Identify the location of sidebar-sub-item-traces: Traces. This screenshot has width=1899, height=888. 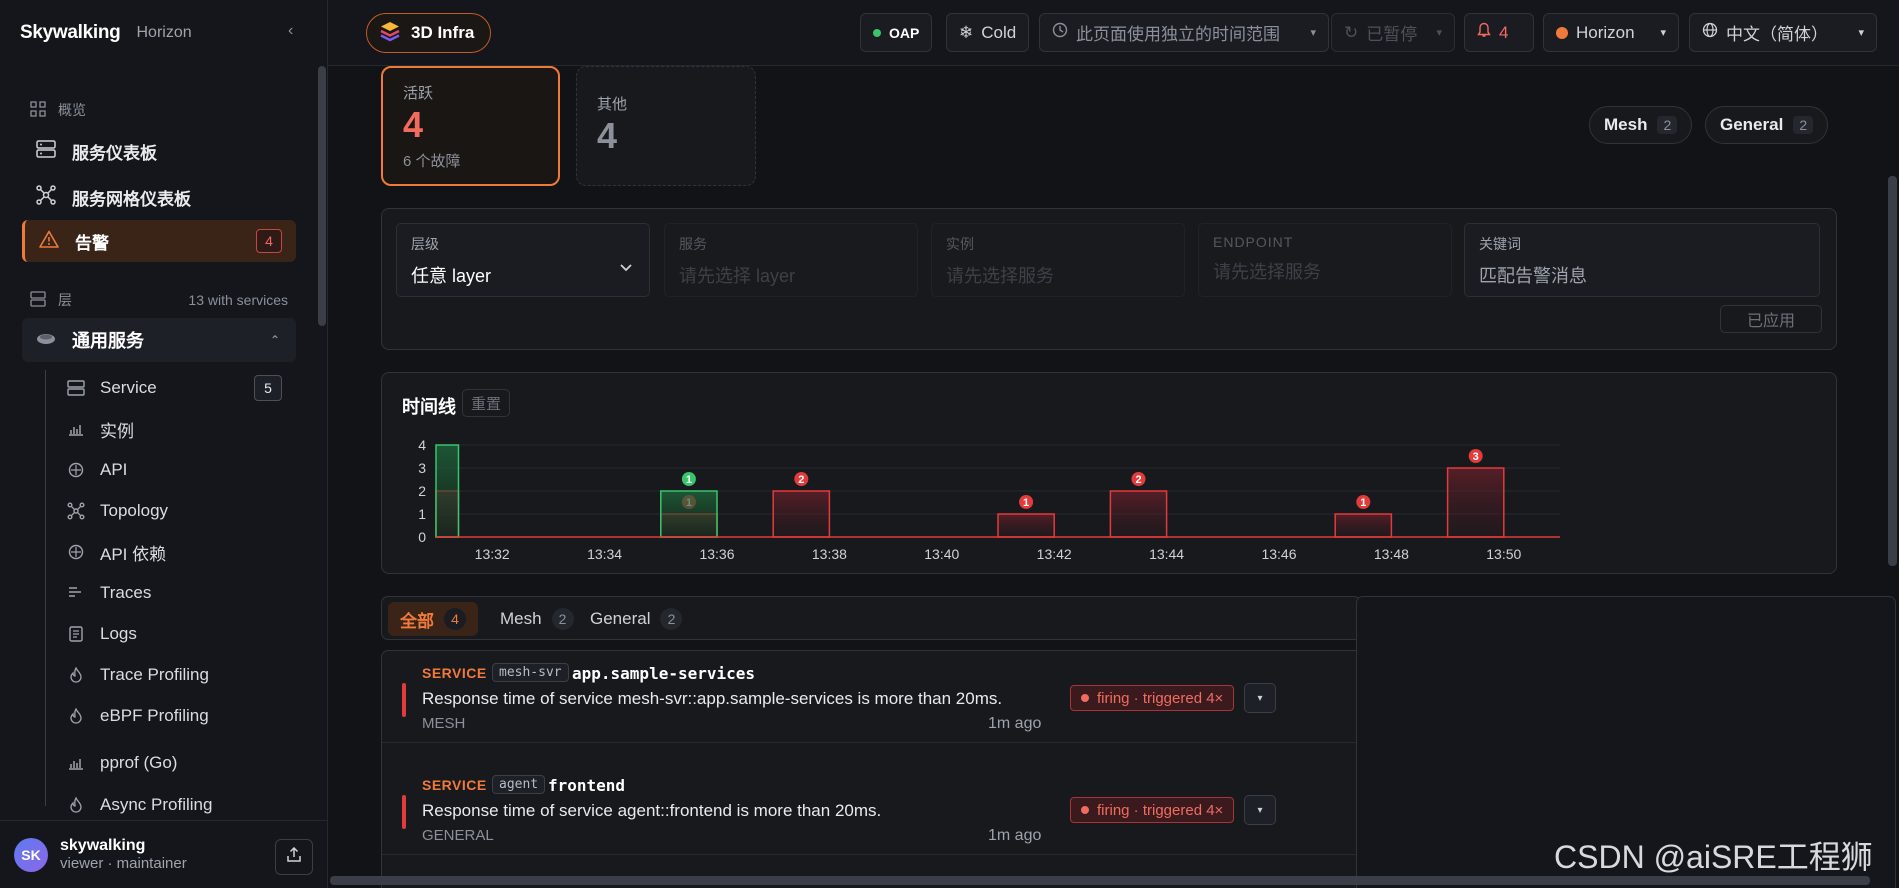
(175, 593).